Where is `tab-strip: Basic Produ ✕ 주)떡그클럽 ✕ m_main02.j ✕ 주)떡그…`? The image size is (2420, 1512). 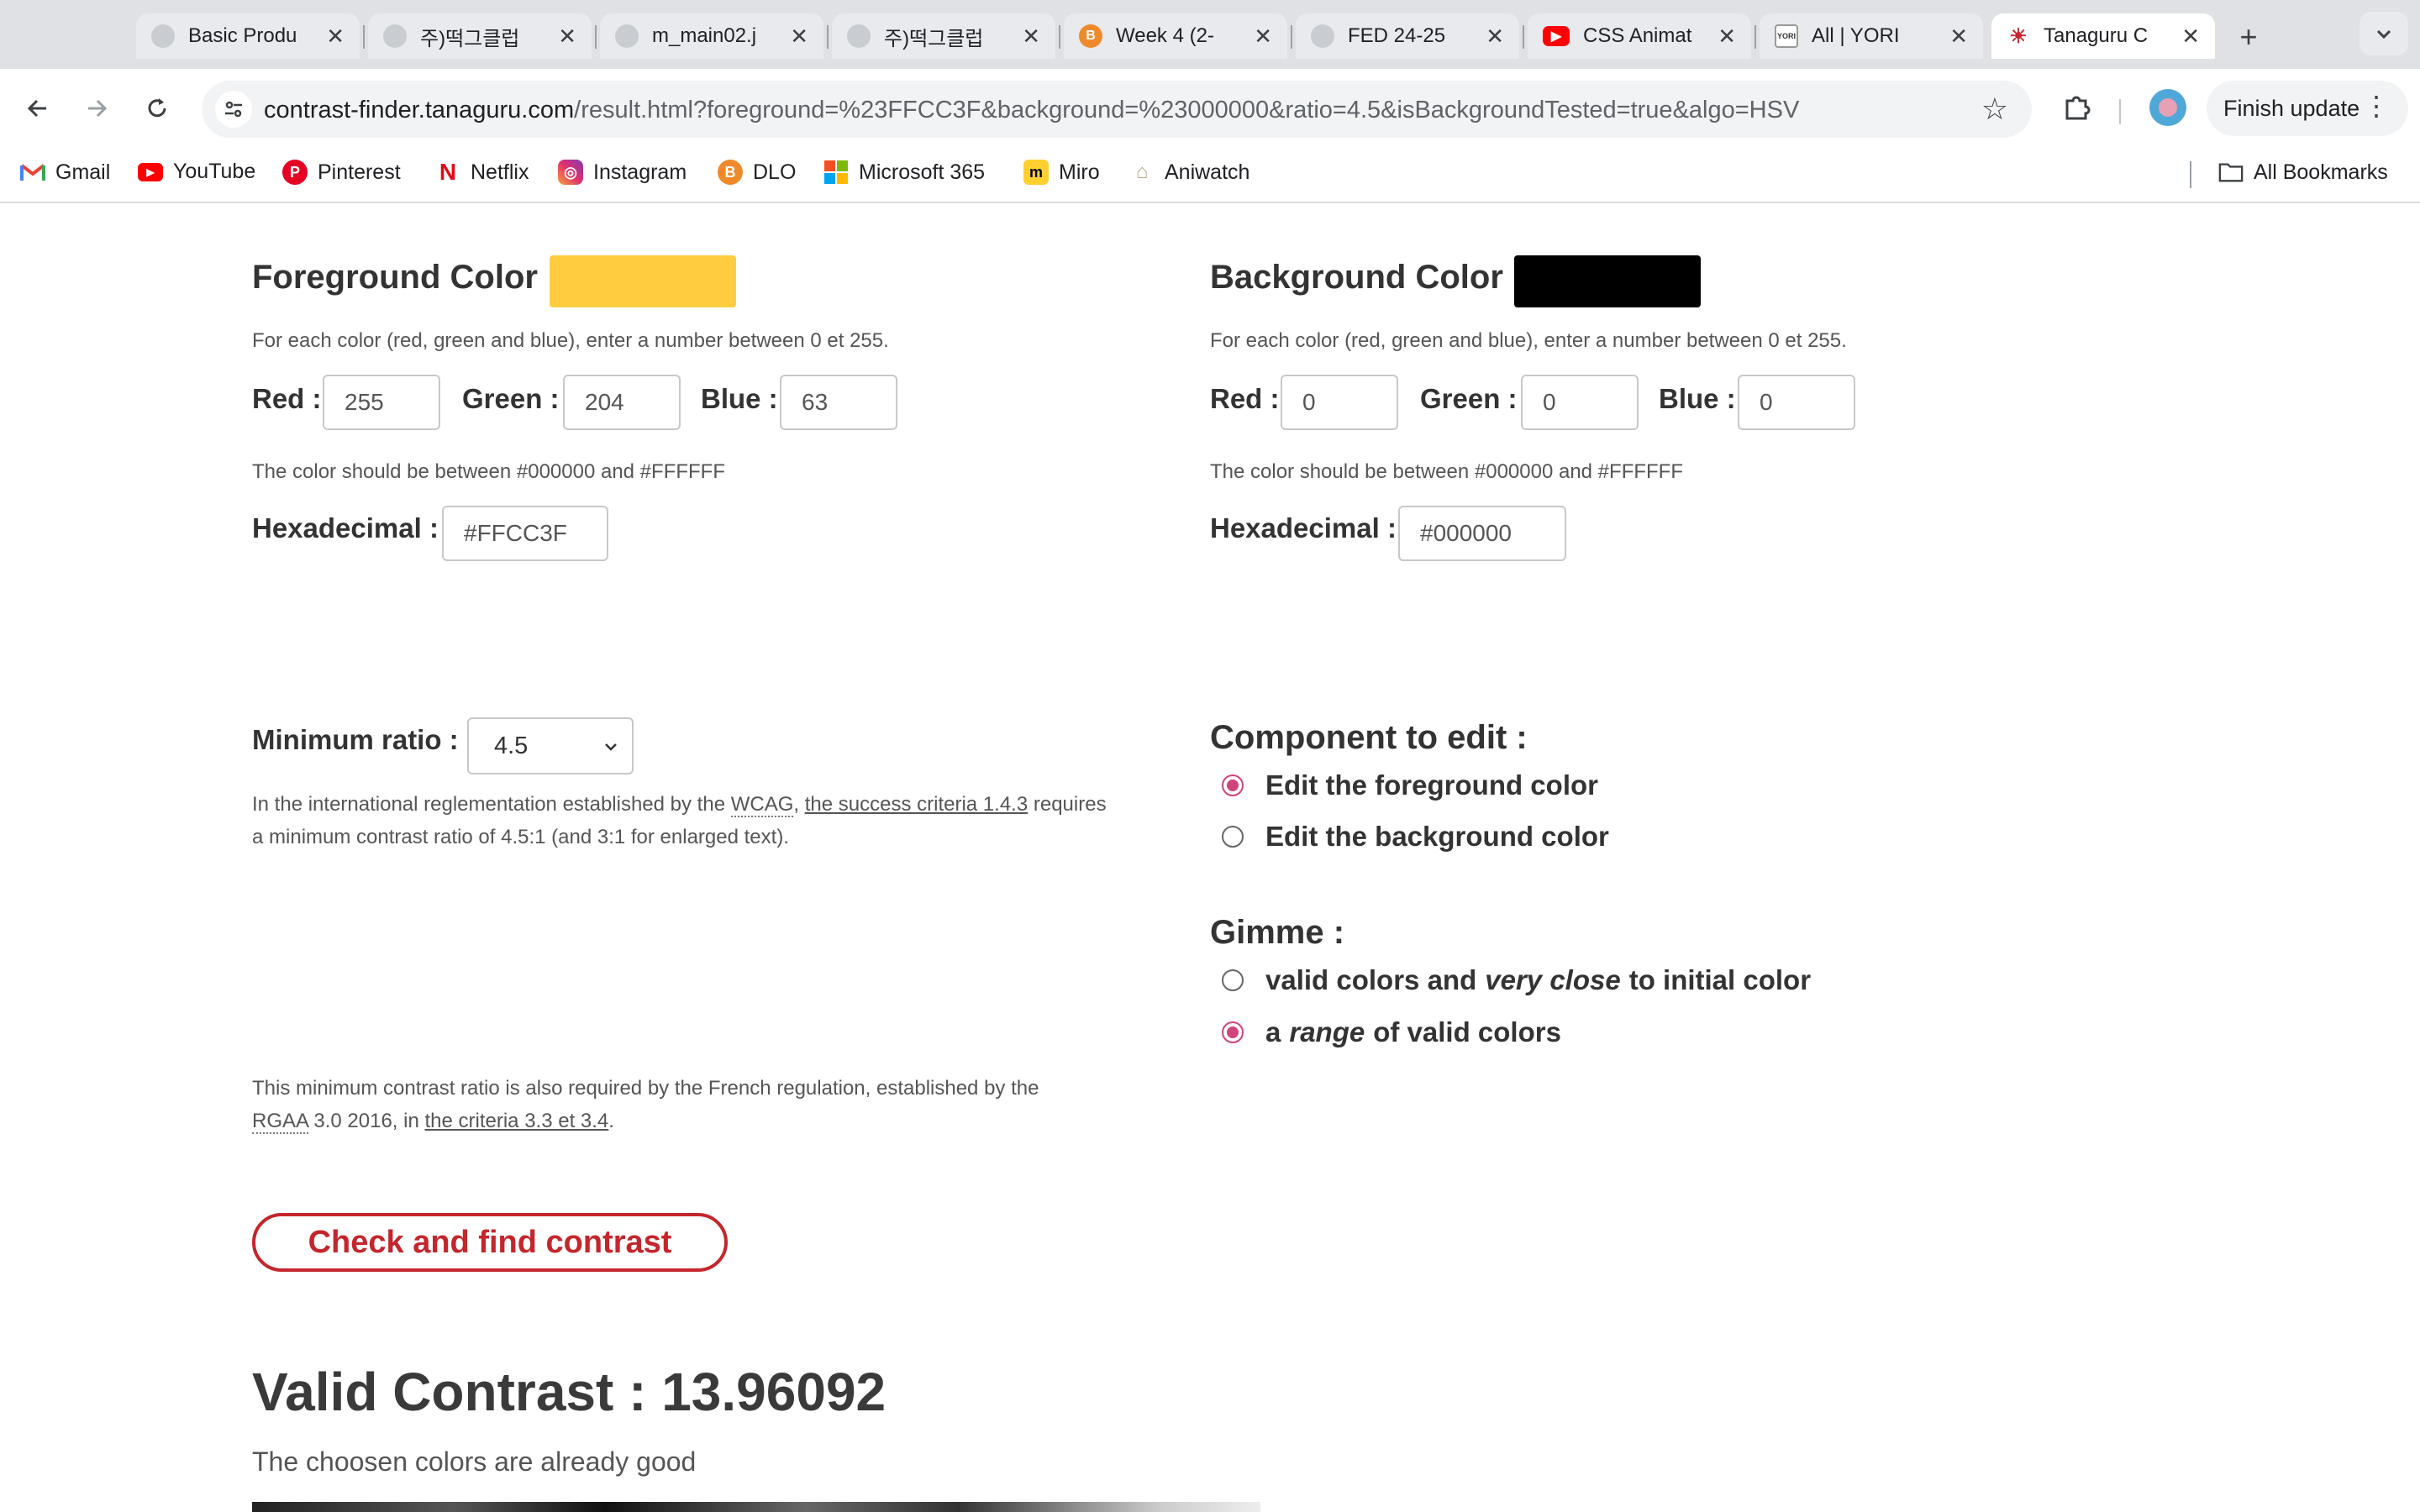
tab-strip: Basic Produ ✕ 주)떡그클럽 ✕ m_main02.j ✕ 주)떡그… is located at coordinates (1210, 34).